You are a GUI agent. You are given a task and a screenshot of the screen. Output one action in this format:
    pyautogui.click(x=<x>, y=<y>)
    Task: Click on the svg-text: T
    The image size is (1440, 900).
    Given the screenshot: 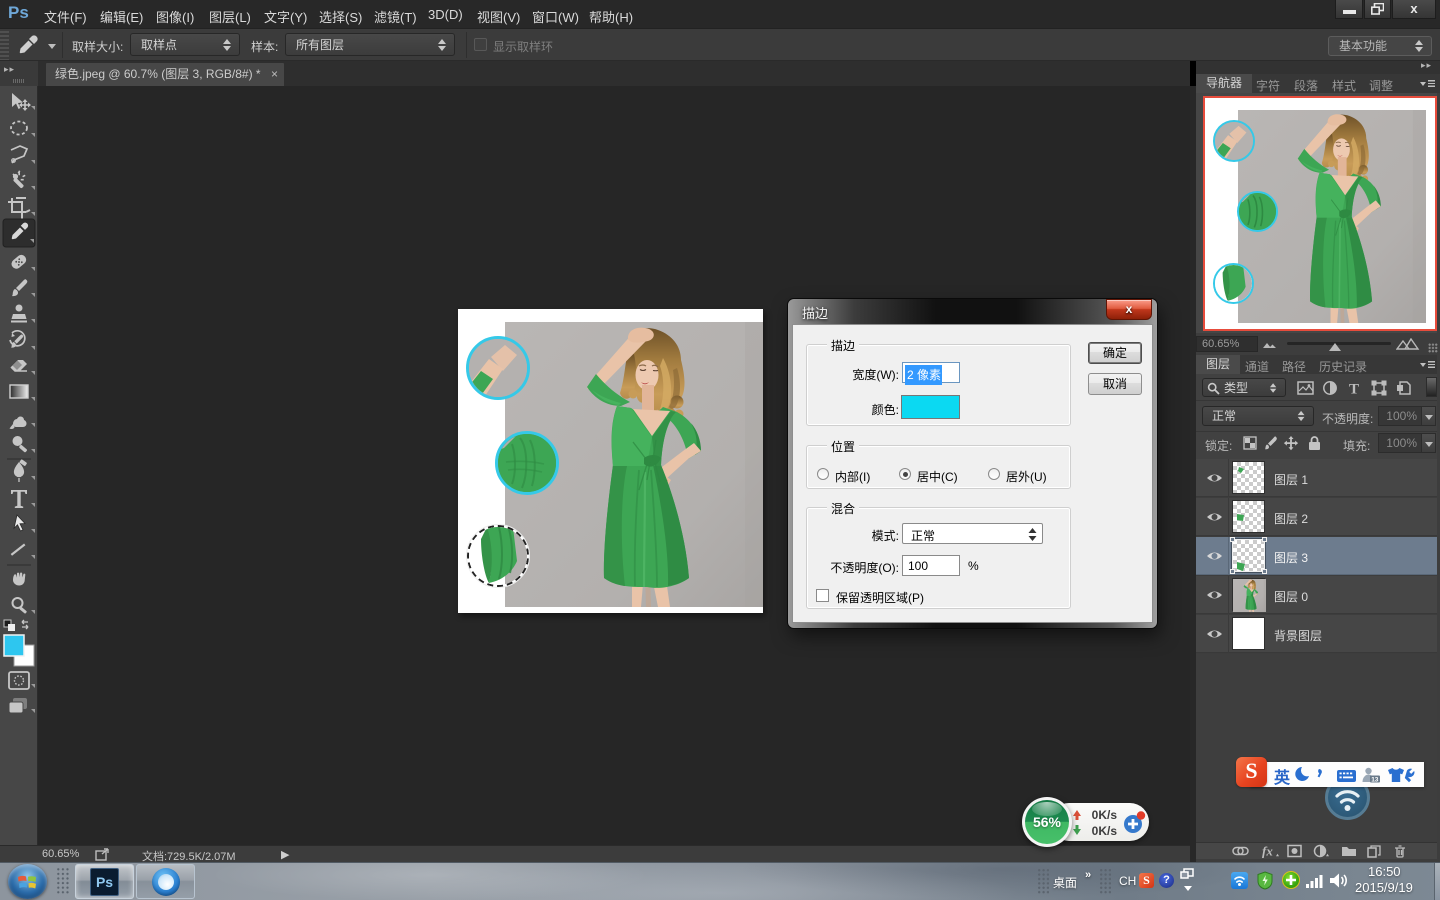 What is the action you would take?
    pyautogui.click(x=1354, y=389)
    